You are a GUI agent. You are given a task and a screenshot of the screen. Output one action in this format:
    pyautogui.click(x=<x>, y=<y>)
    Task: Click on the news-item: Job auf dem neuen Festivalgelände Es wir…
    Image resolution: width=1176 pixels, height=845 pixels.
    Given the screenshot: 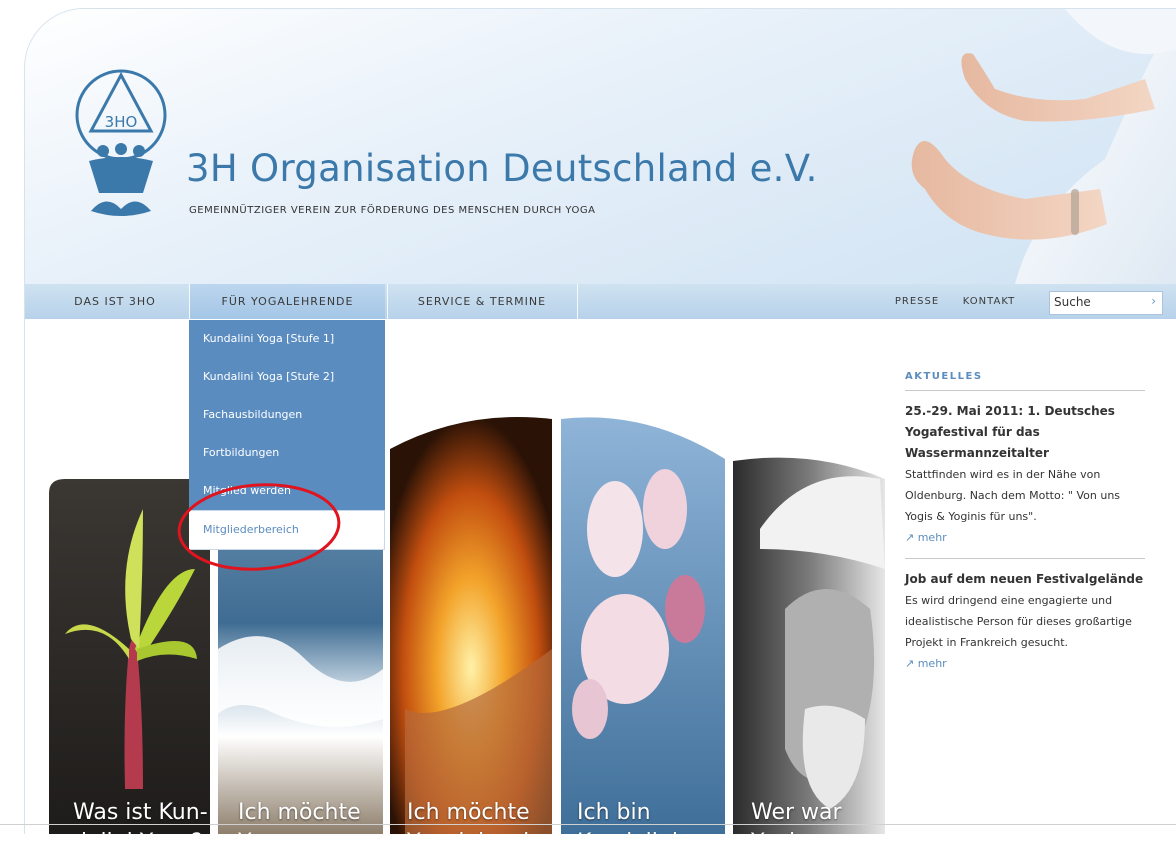 What is the action you would take?
    pyautogui.click(x=1025, y=621)
    